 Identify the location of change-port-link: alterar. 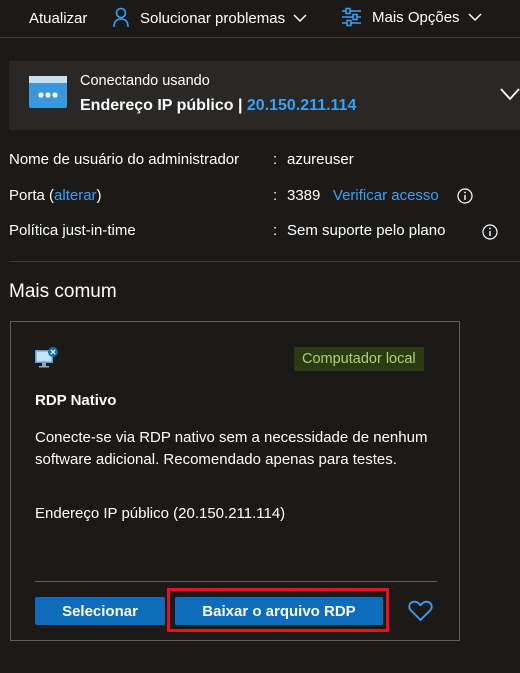
(75, 195).